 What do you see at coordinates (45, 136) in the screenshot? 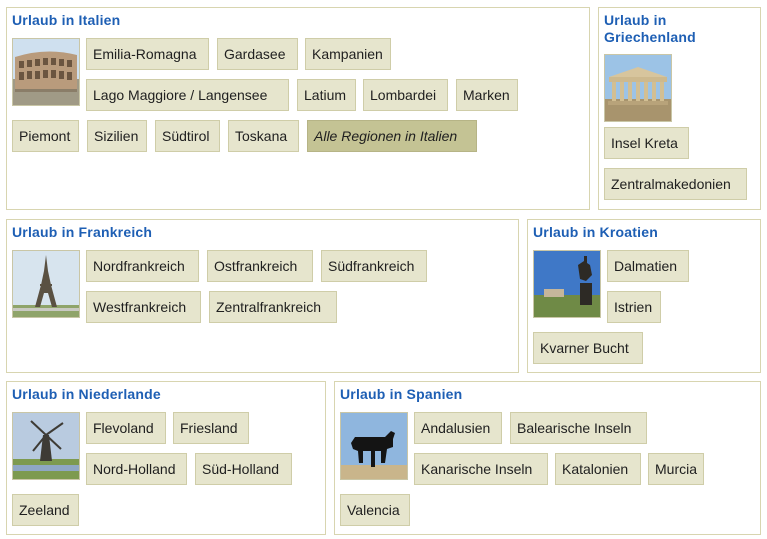
I see `region-link: Piemont` at bounding box center [45, 136].